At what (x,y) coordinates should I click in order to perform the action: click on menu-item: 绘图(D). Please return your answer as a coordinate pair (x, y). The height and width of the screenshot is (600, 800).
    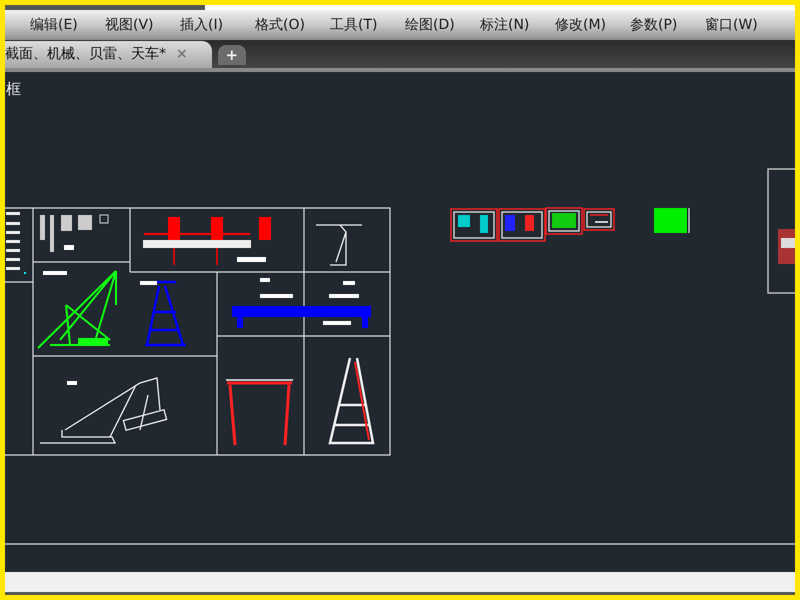
    Looking at the image, I should click on (442, 25).